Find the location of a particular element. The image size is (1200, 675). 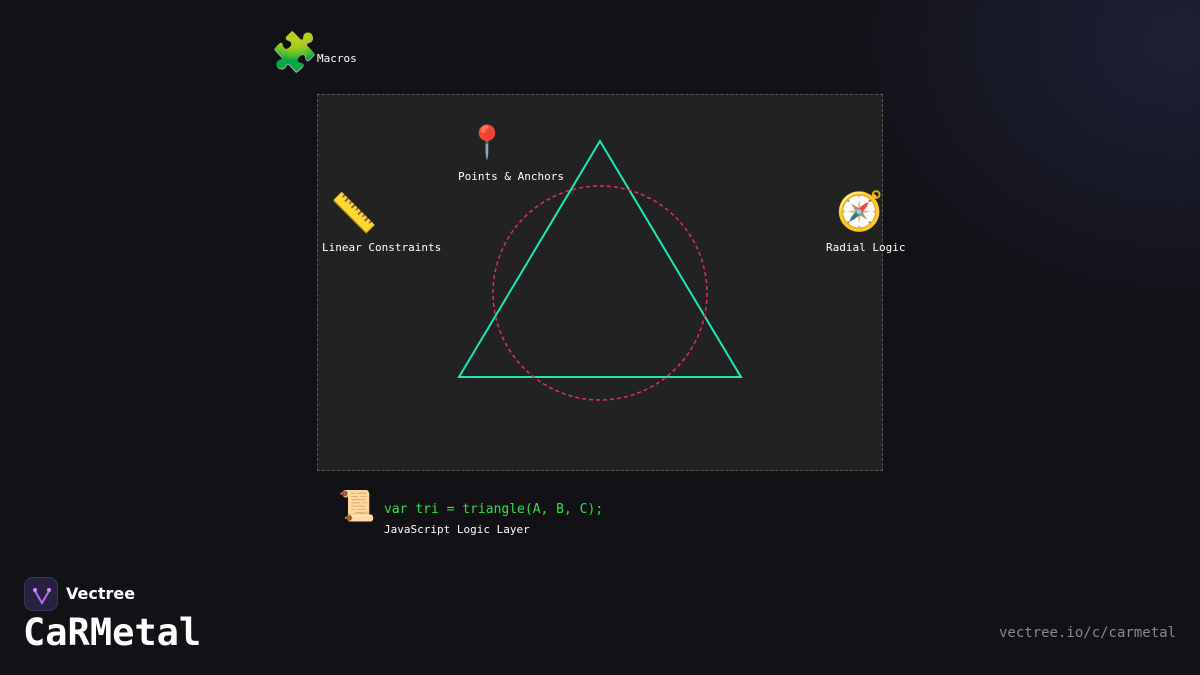

product-url: vectree.io/c/carmetal is located at coordinates (1087, 633).